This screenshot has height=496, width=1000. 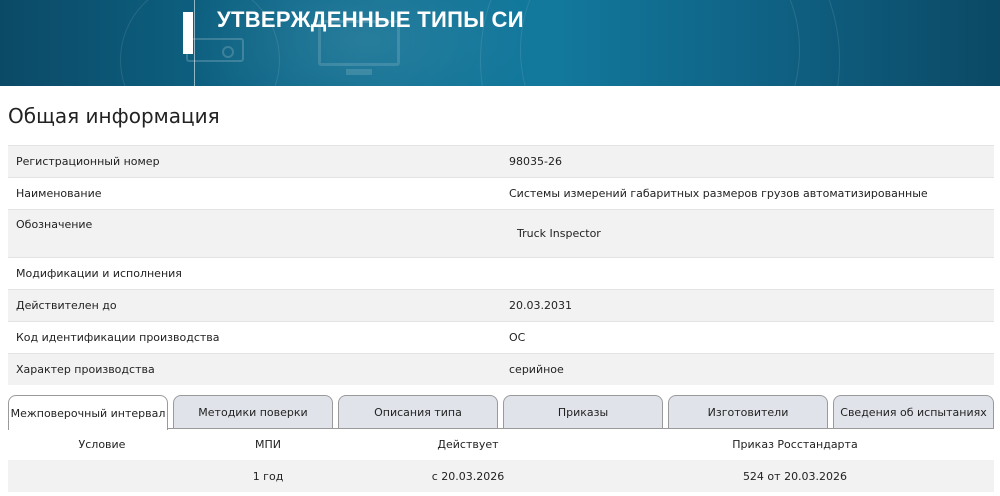 What do you see at coordinates (501, 161) in the screenshot?
I see `info-row-reg-number: Регистрационный номер 98035-26` at bounding box center [501, 161].